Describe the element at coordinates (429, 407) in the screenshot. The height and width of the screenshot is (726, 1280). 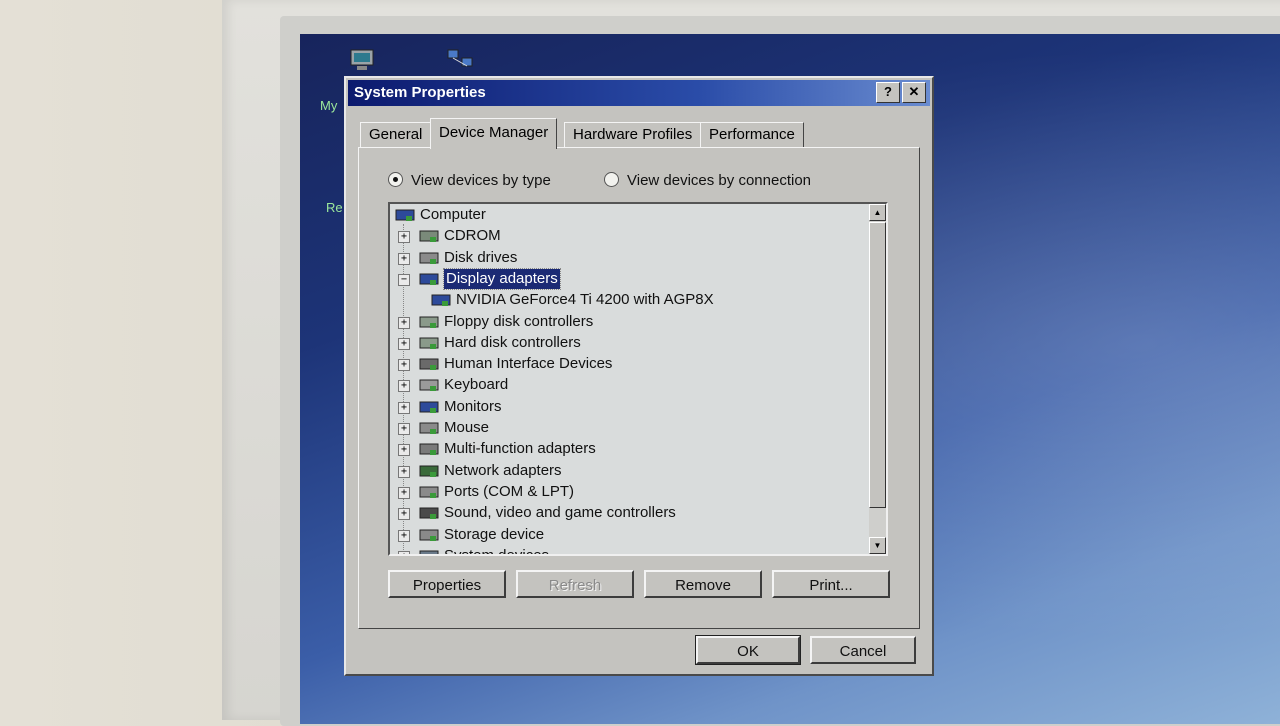
I see `monitor-icon` at that location.